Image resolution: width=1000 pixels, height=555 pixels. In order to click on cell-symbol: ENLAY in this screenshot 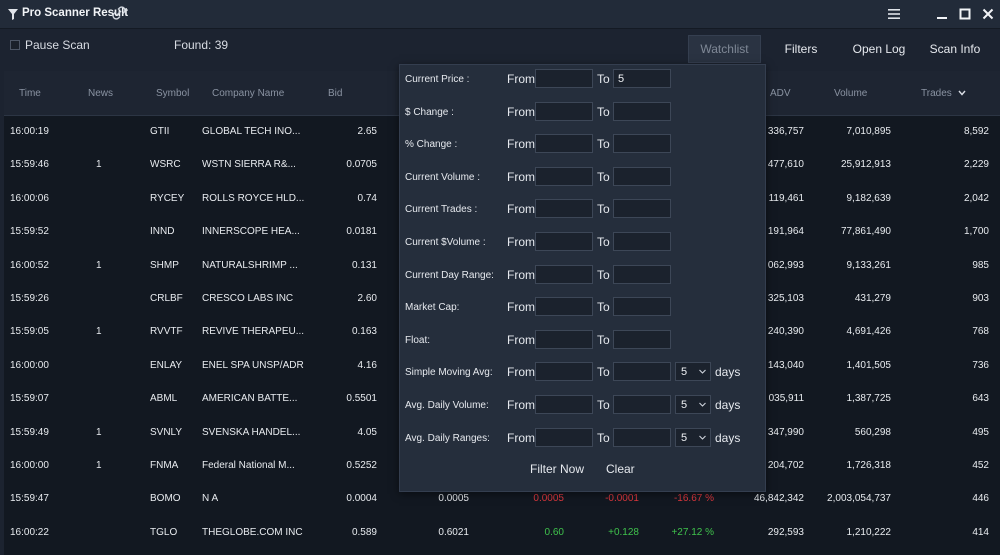, I will do `click(166, 365)`.